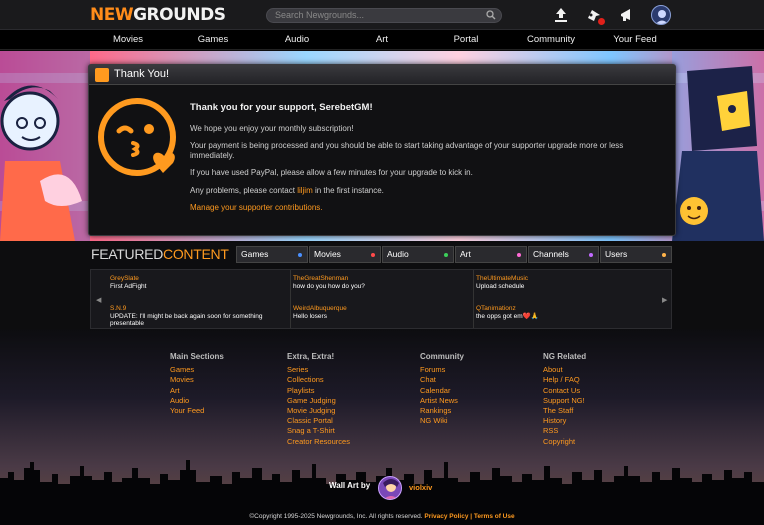  Describe the element at coordinates (318, 442) in the screenshot. I see `footer-link: Creator Resources` at that location.